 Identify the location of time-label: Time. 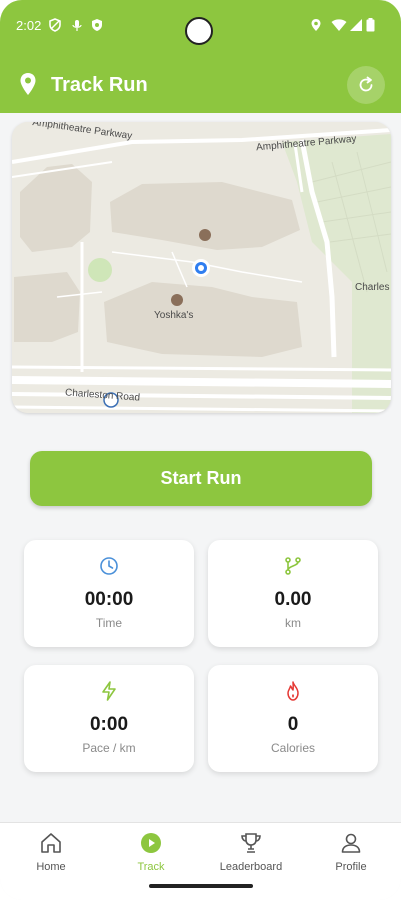
(109, 623).